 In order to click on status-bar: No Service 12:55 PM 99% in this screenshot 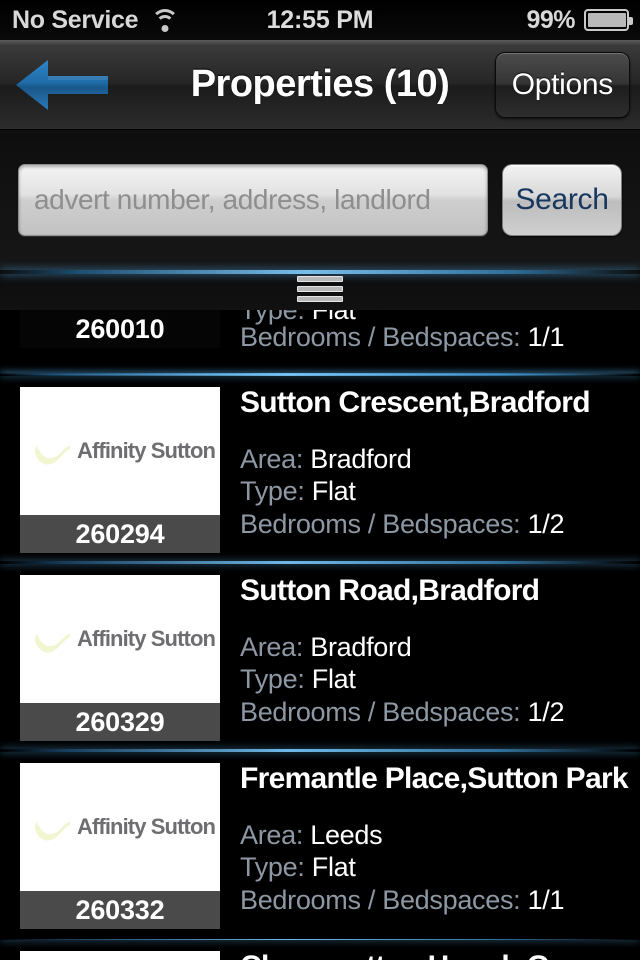, I will do `click(320, 20)`.